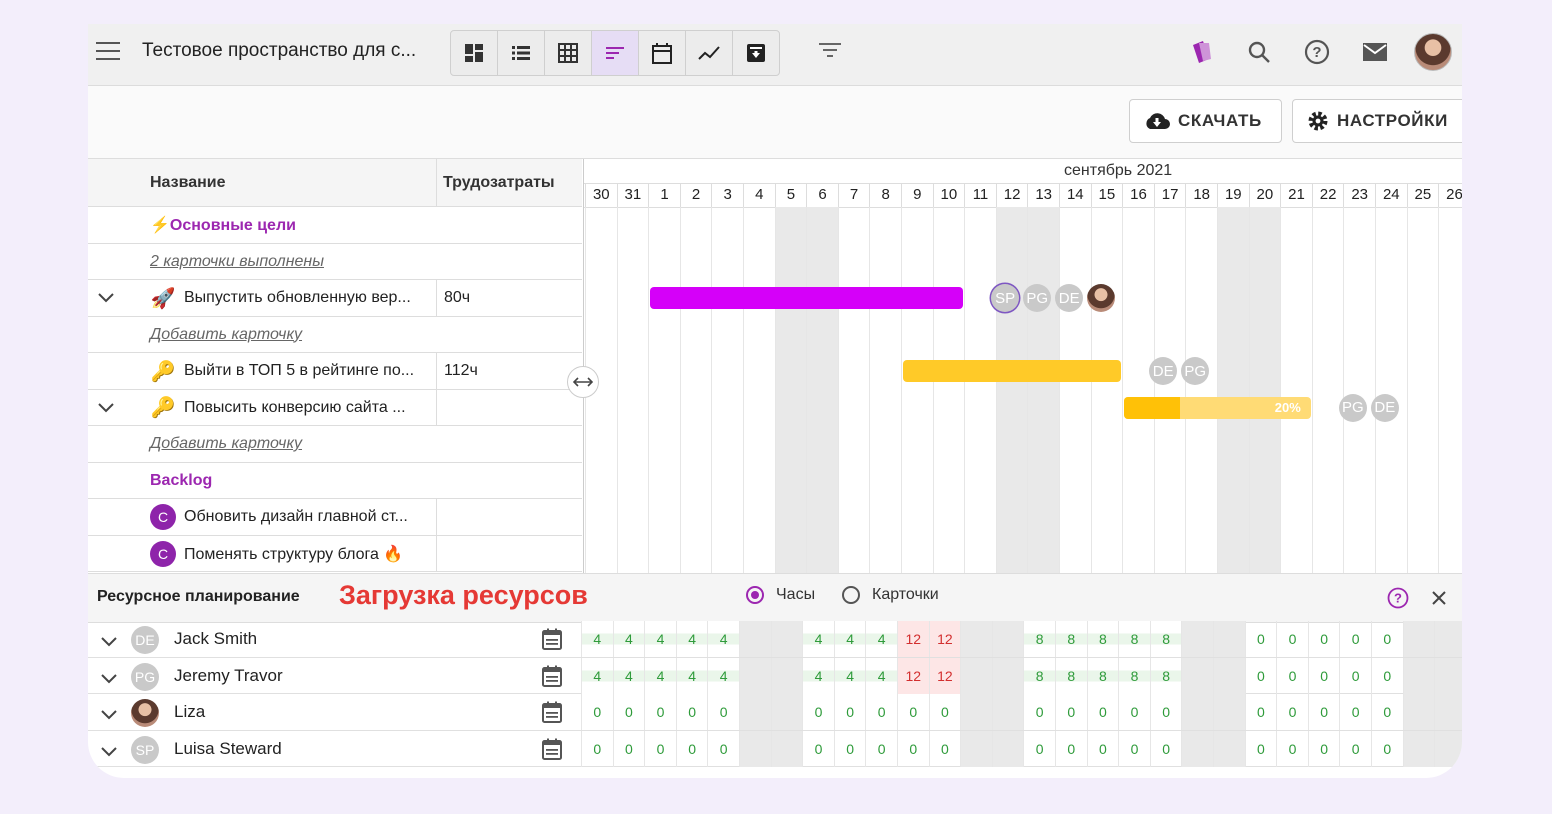 This screenshot has height=814, width=1552. What do you see at coordinates (1398, 600) in the screenshot?
I see `resource-help-button: ?` at bounding box center [1398, 600].